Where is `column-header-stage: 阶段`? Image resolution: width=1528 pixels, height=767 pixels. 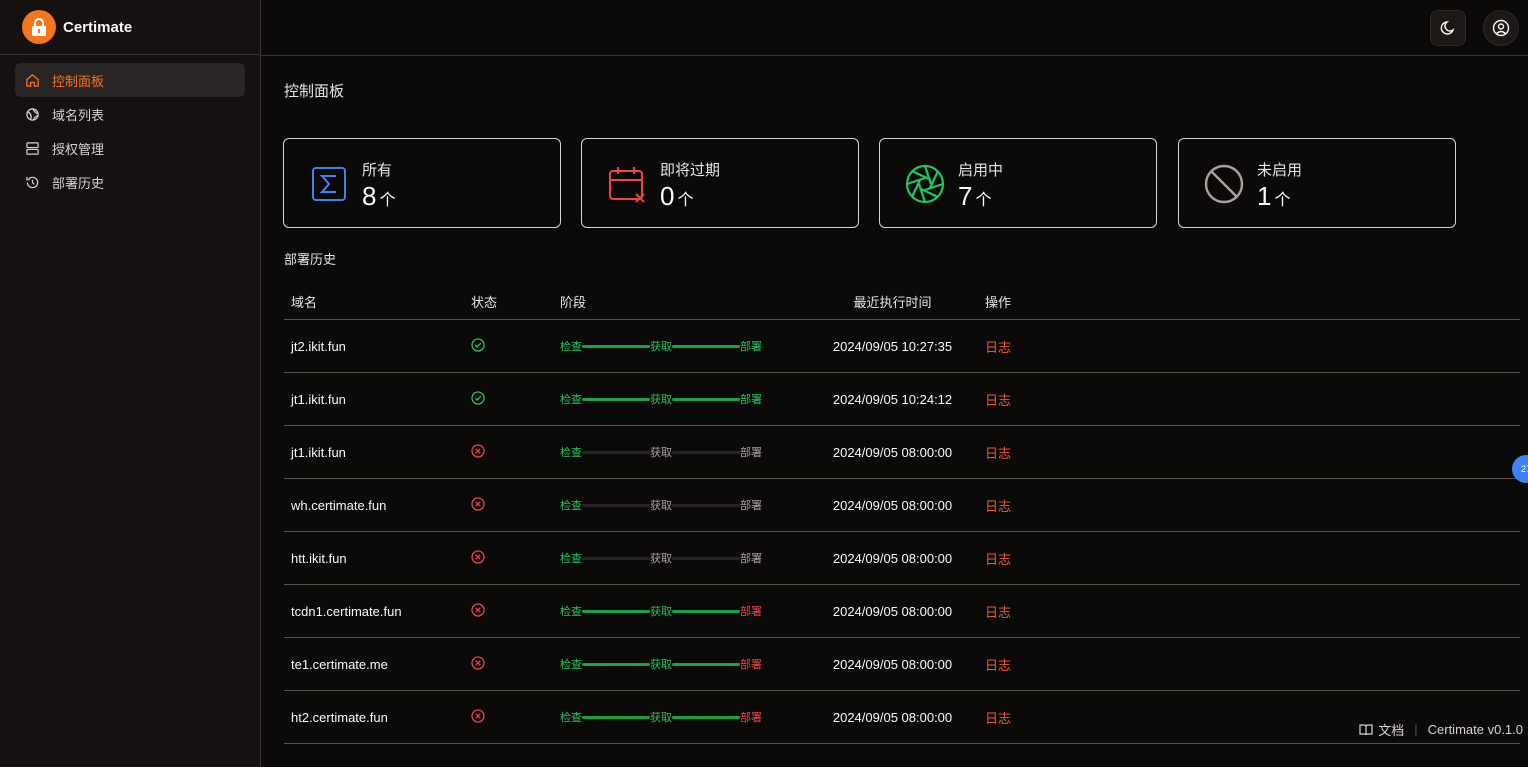
column-header-stage: 阶段 is located at coordinates (680, 301).